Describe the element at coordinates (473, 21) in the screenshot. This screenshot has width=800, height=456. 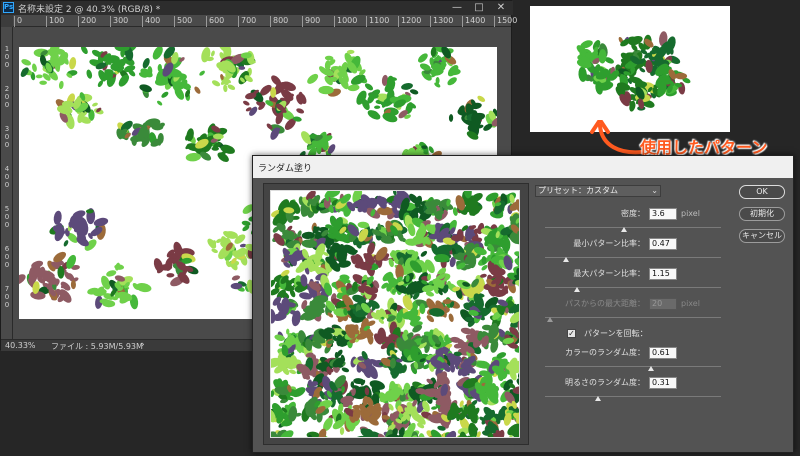
I see `ruler-tick-label: 1400` at that location.